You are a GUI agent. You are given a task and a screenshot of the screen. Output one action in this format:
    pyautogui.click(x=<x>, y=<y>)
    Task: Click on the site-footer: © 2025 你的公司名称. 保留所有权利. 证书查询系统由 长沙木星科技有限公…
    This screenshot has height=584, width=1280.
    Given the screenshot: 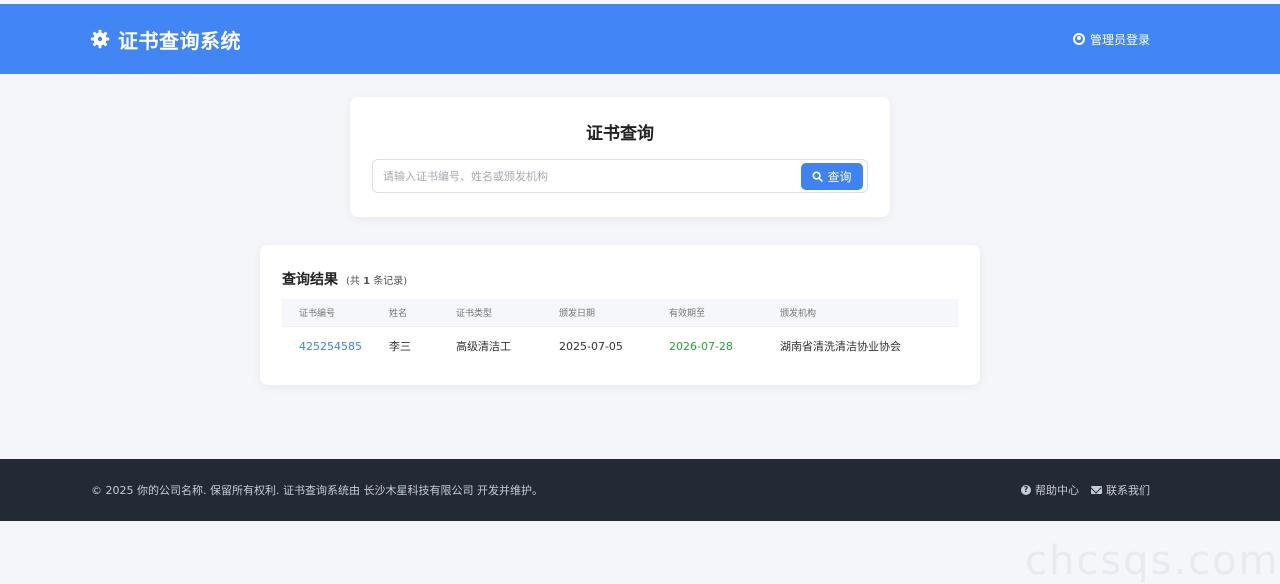 What is the action you would take?
    pyautogui.click(x=640, y=490)
    